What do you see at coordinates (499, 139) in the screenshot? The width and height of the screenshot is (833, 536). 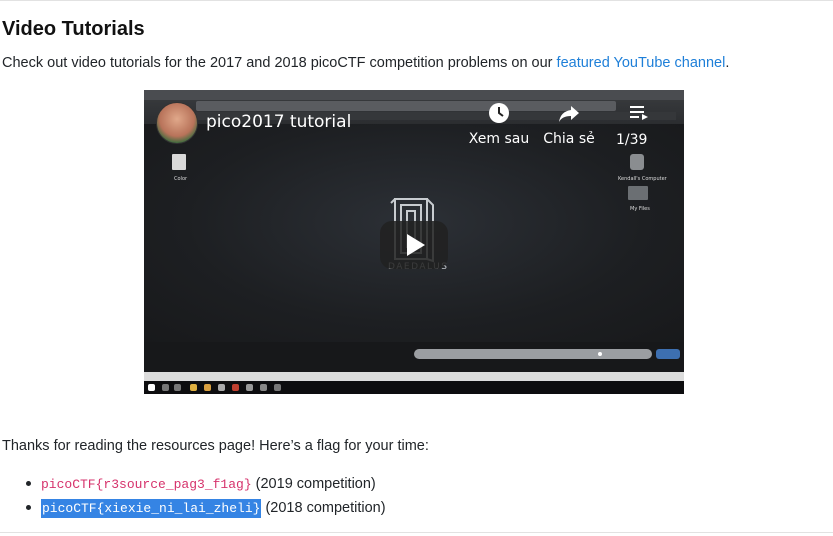 I see `watch-later-label: Xem sau` at bounding box center [499, 139].